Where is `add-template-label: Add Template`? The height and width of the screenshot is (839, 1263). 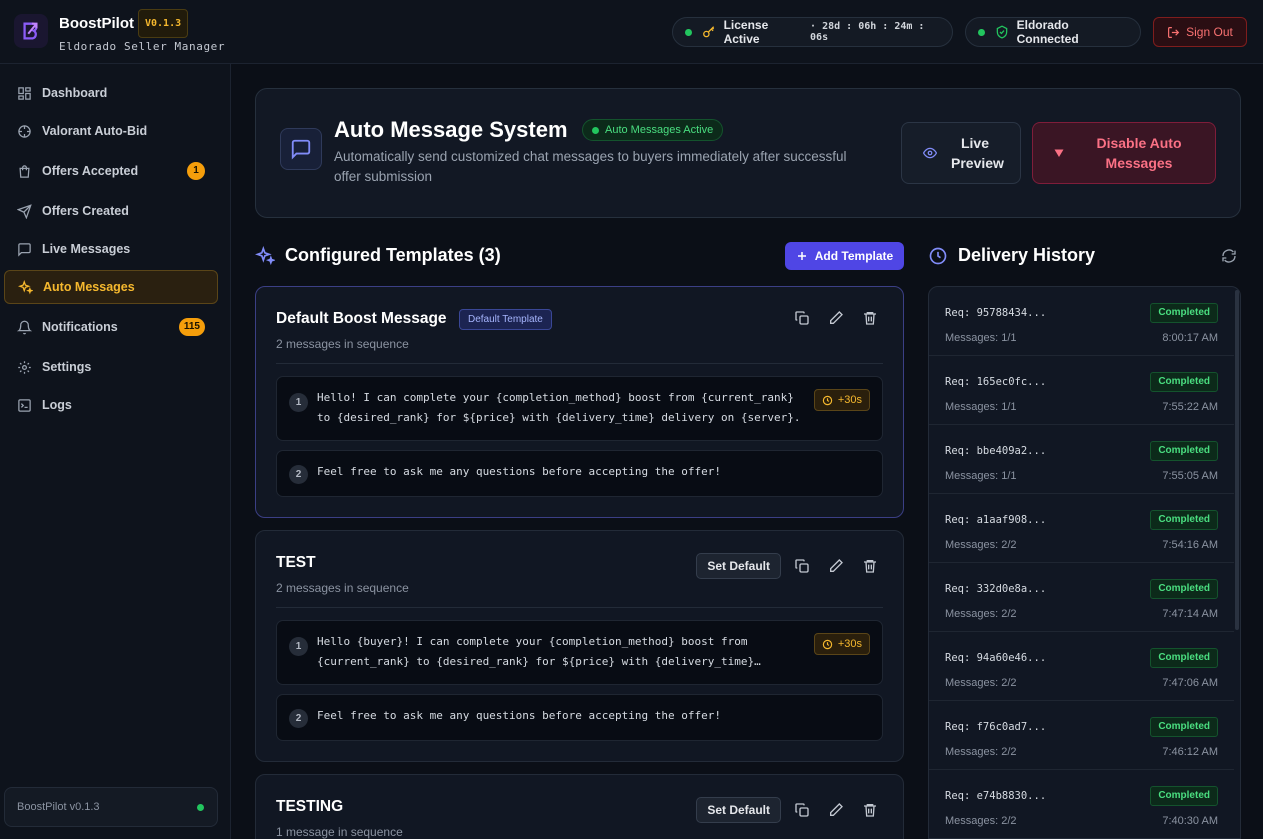 add-template-label: Add Template is located at coordinates (854, 256).